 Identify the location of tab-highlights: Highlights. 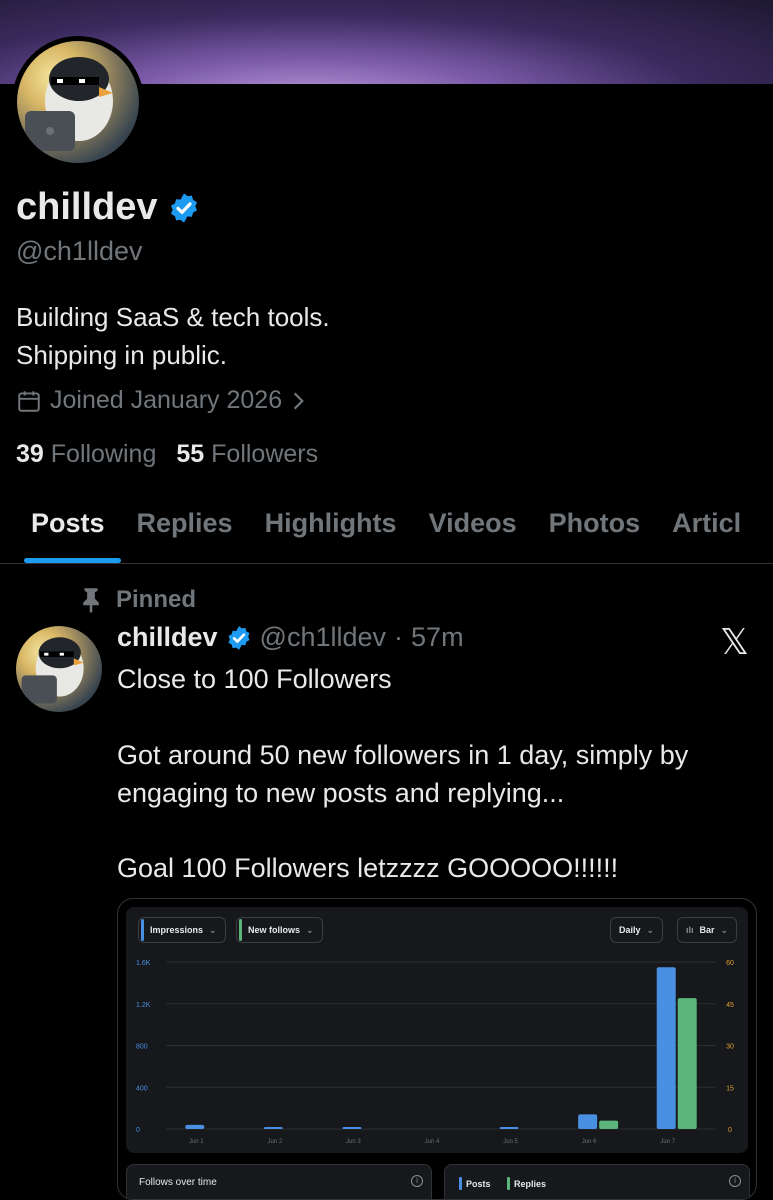
(331, 531).